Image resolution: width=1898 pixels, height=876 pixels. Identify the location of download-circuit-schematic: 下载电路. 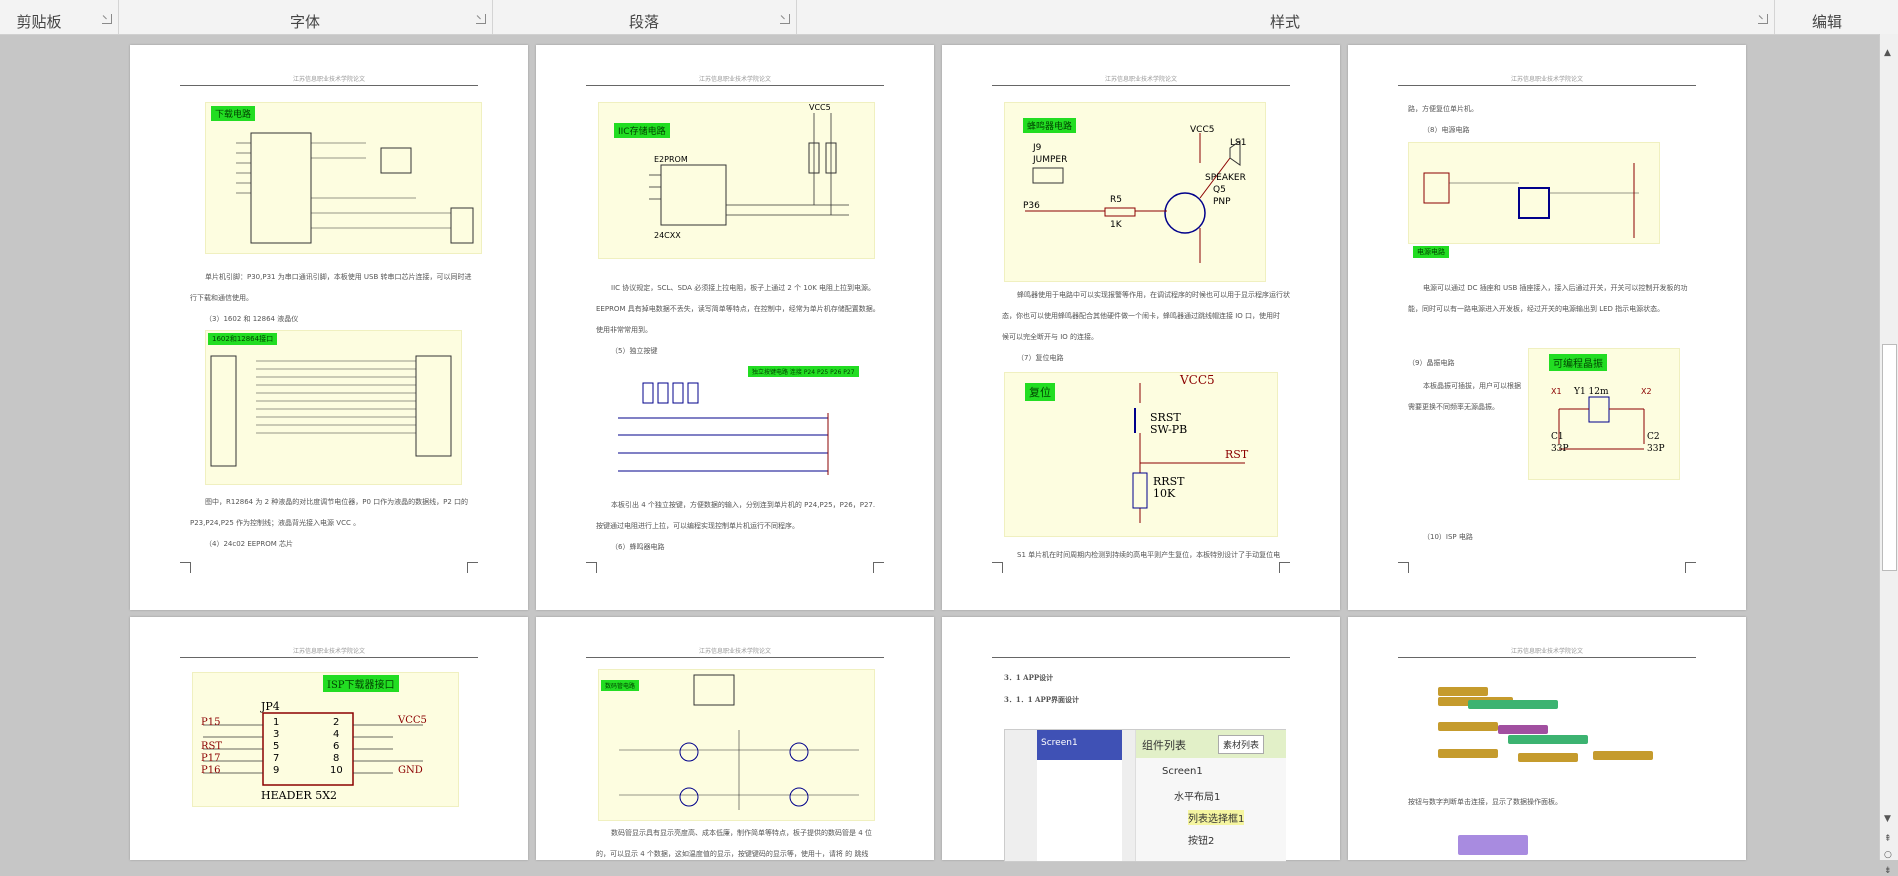
(343, 178).